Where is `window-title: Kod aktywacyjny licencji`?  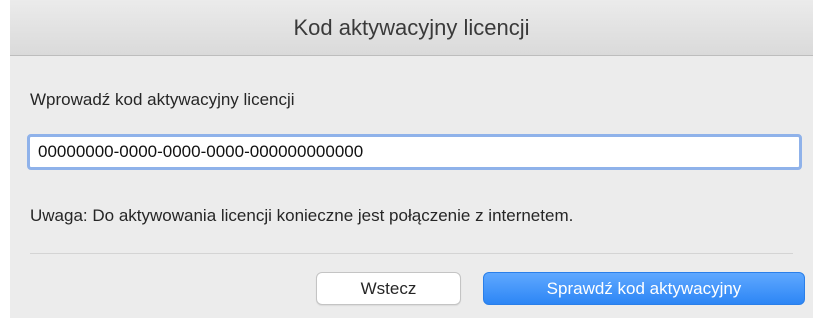 window-title: Kod aktywacyjny licencji is located at coordinates (411, 27).